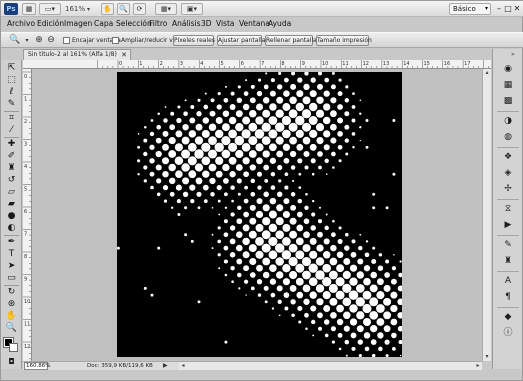  I want to click on bridge-icon: ▦, so click(29, 9).